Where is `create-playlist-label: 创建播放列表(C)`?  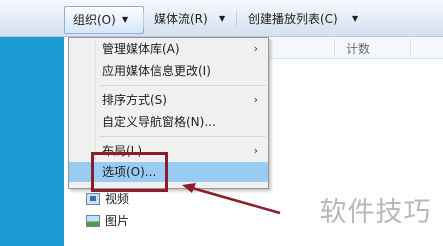
create-playlist-label: 创建播放列表(C) is located at coordinates (293, 19).